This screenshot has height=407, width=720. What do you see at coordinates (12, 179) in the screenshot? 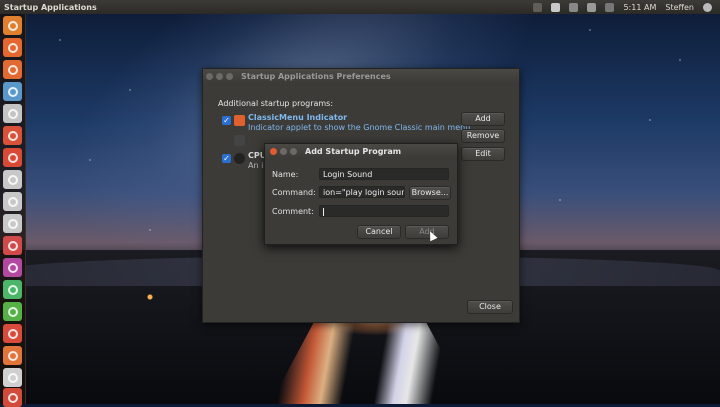
I see `app-8-icon` at bounding box center [12, 179].